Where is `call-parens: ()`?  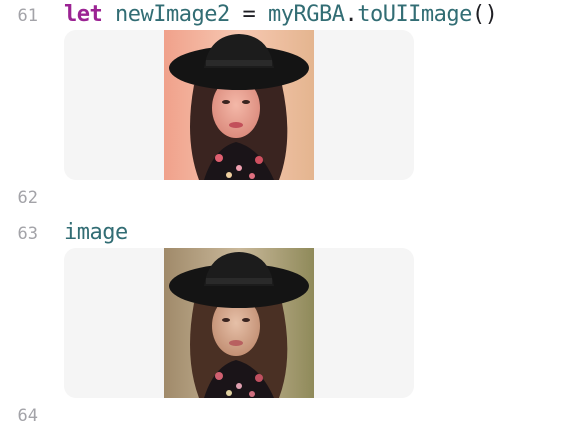 call-parens: () is located at coordinates (484, 14).